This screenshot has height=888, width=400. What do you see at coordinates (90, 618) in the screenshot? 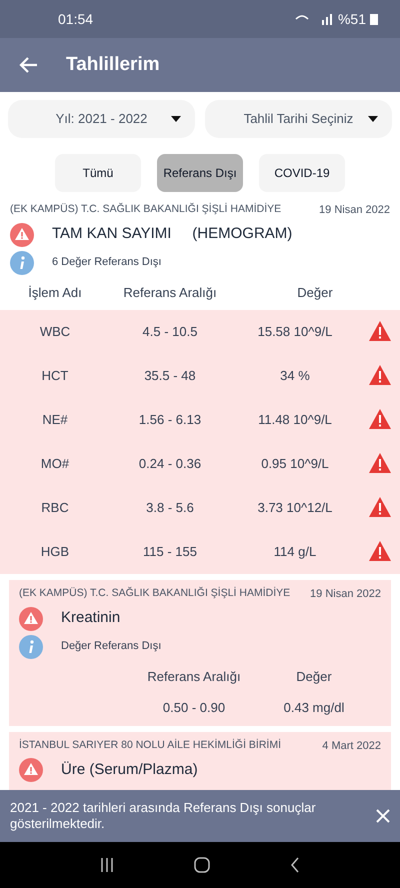
I see `test-name: Kreatinin` at bounding box center [90, 618].